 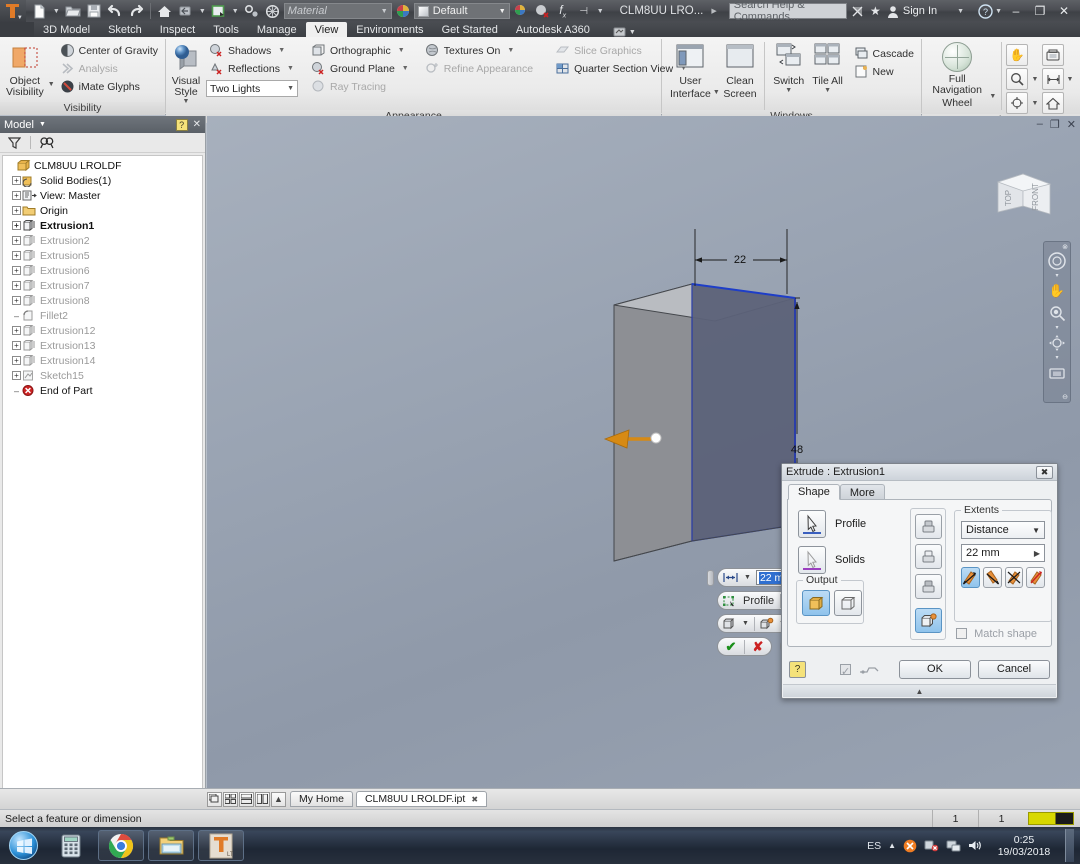 I want to click on tab-more: More, so click(x=862, y=492).